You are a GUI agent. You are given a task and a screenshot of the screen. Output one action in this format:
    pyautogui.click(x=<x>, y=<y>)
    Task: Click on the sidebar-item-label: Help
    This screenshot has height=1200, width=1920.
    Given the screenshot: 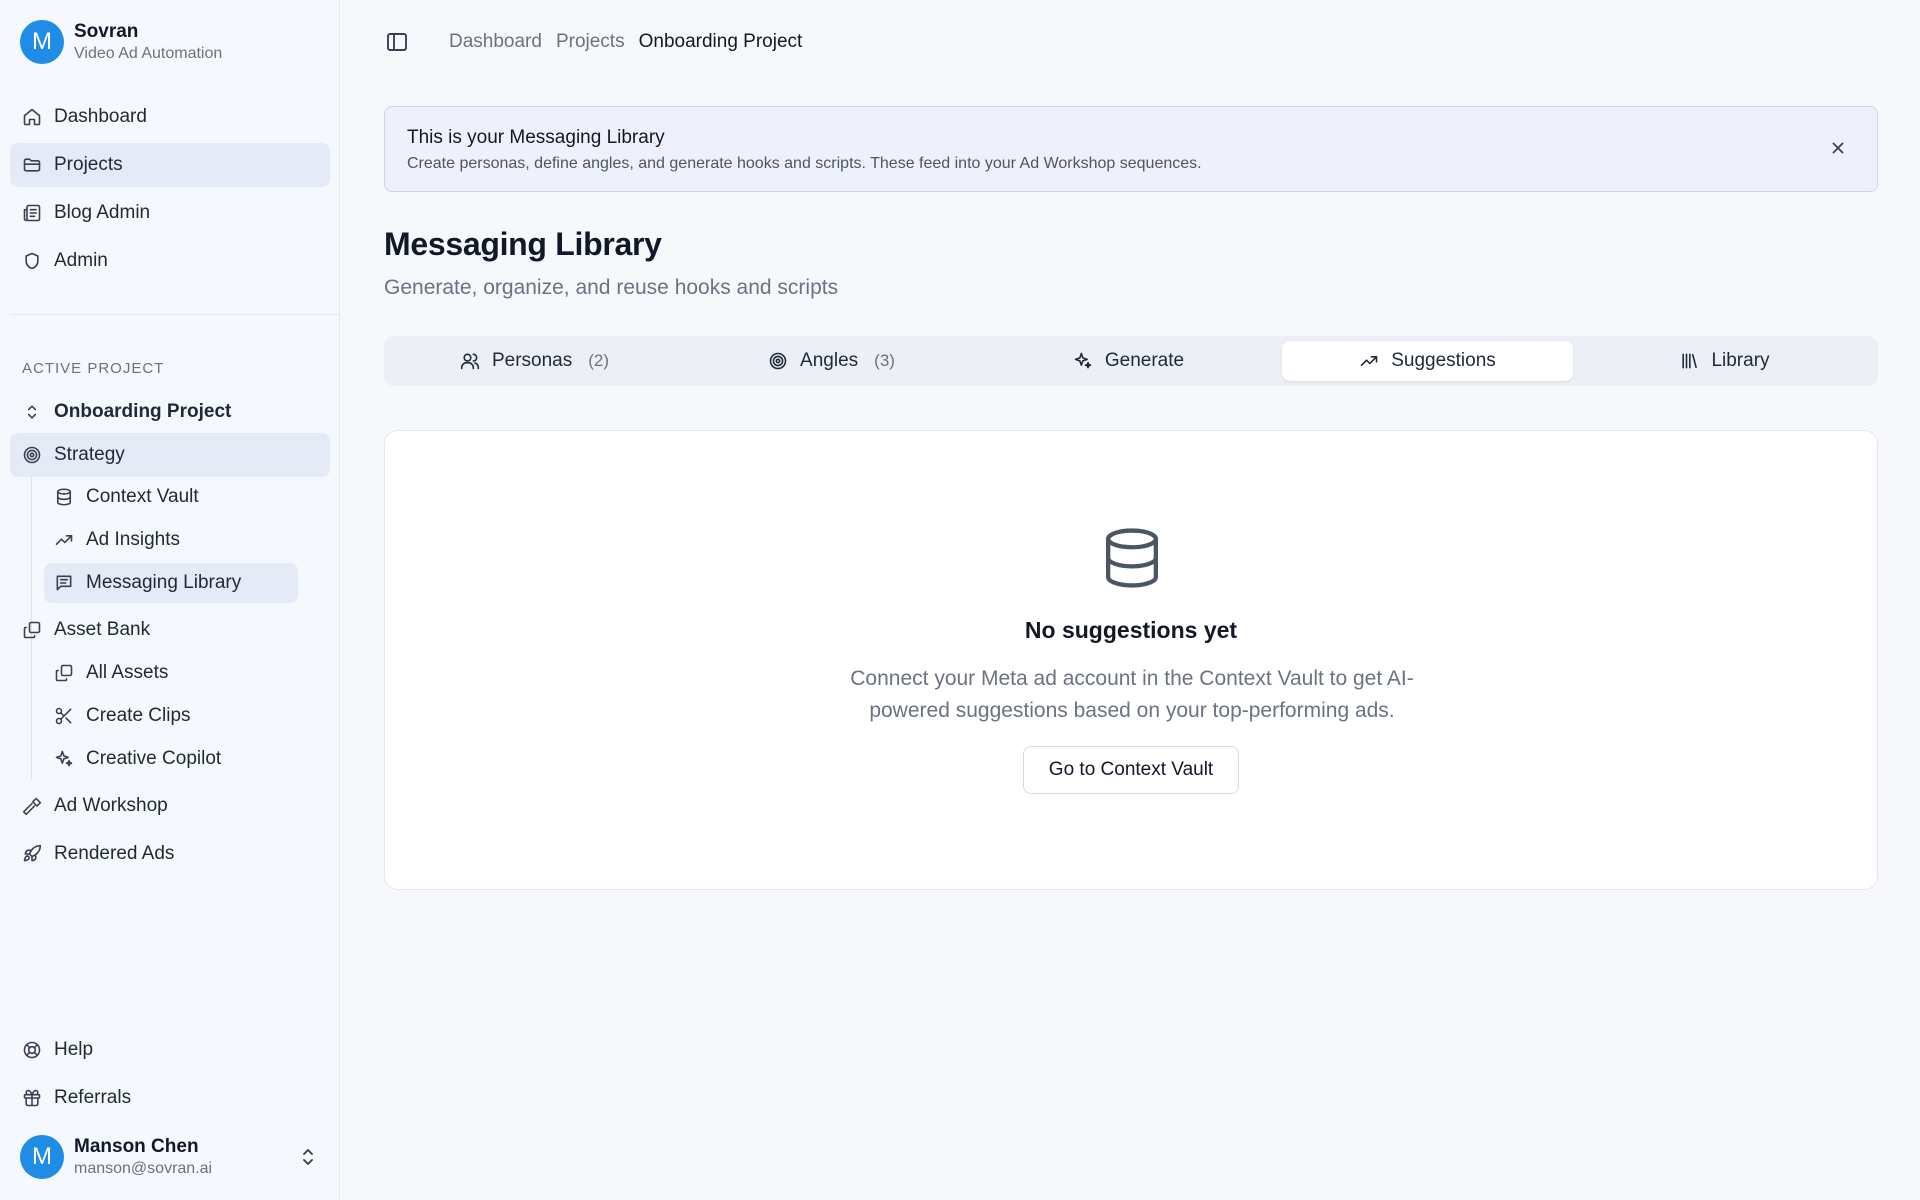 What is the action you would take?
    pyautogui.click(x=74, y=1049)
    